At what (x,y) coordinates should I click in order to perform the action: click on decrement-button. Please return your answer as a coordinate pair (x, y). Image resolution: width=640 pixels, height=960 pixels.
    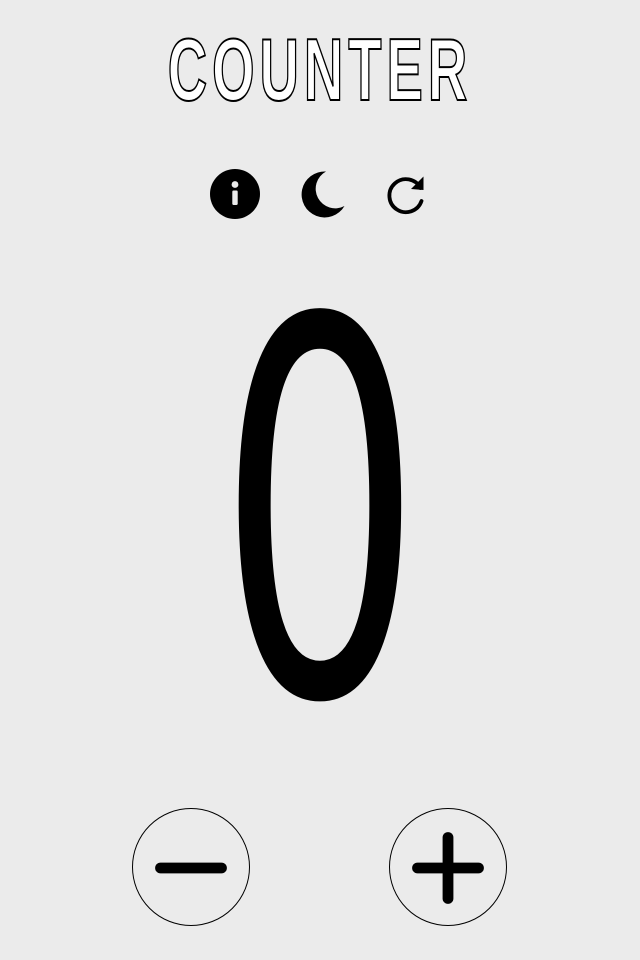
    Looking at the image, I should click on (191, 867).